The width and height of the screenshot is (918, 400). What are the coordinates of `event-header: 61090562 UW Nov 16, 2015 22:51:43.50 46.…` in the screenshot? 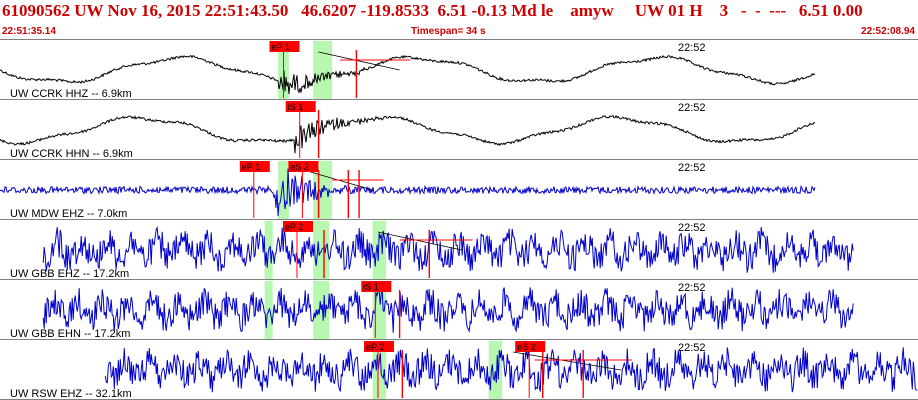 It's located at (459, 20).